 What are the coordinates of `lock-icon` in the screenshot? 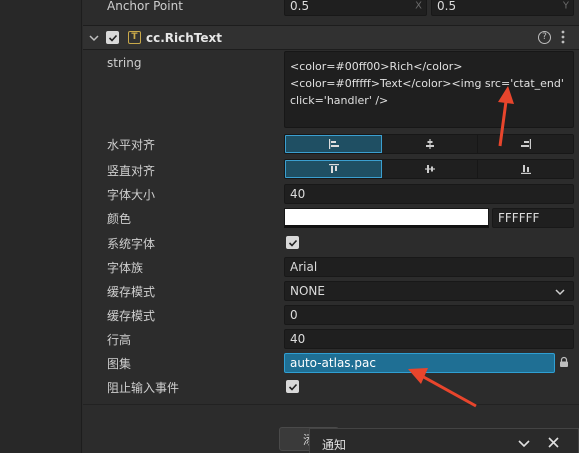 It's located at (564, 363).